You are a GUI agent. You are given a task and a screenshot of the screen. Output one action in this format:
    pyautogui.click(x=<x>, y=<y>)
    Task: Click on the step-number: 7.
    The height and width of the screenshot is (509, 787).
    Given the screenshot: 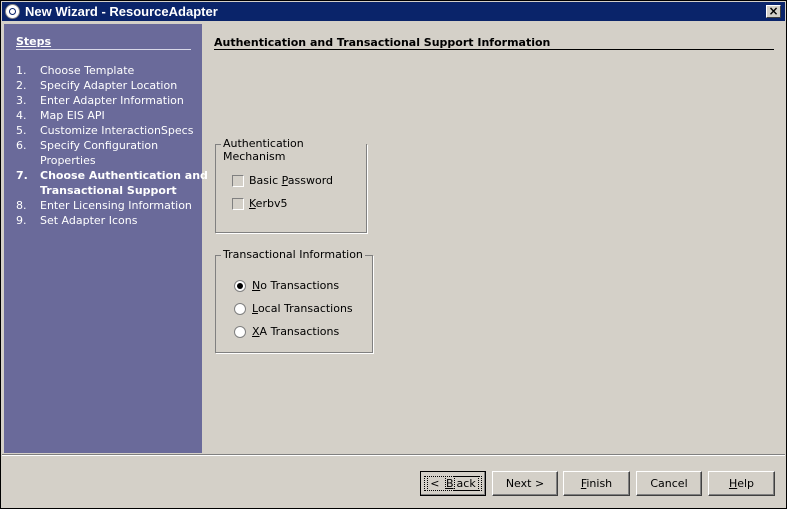 What is the action you would take?
    pyautogui.click(x=22, y=175)
    